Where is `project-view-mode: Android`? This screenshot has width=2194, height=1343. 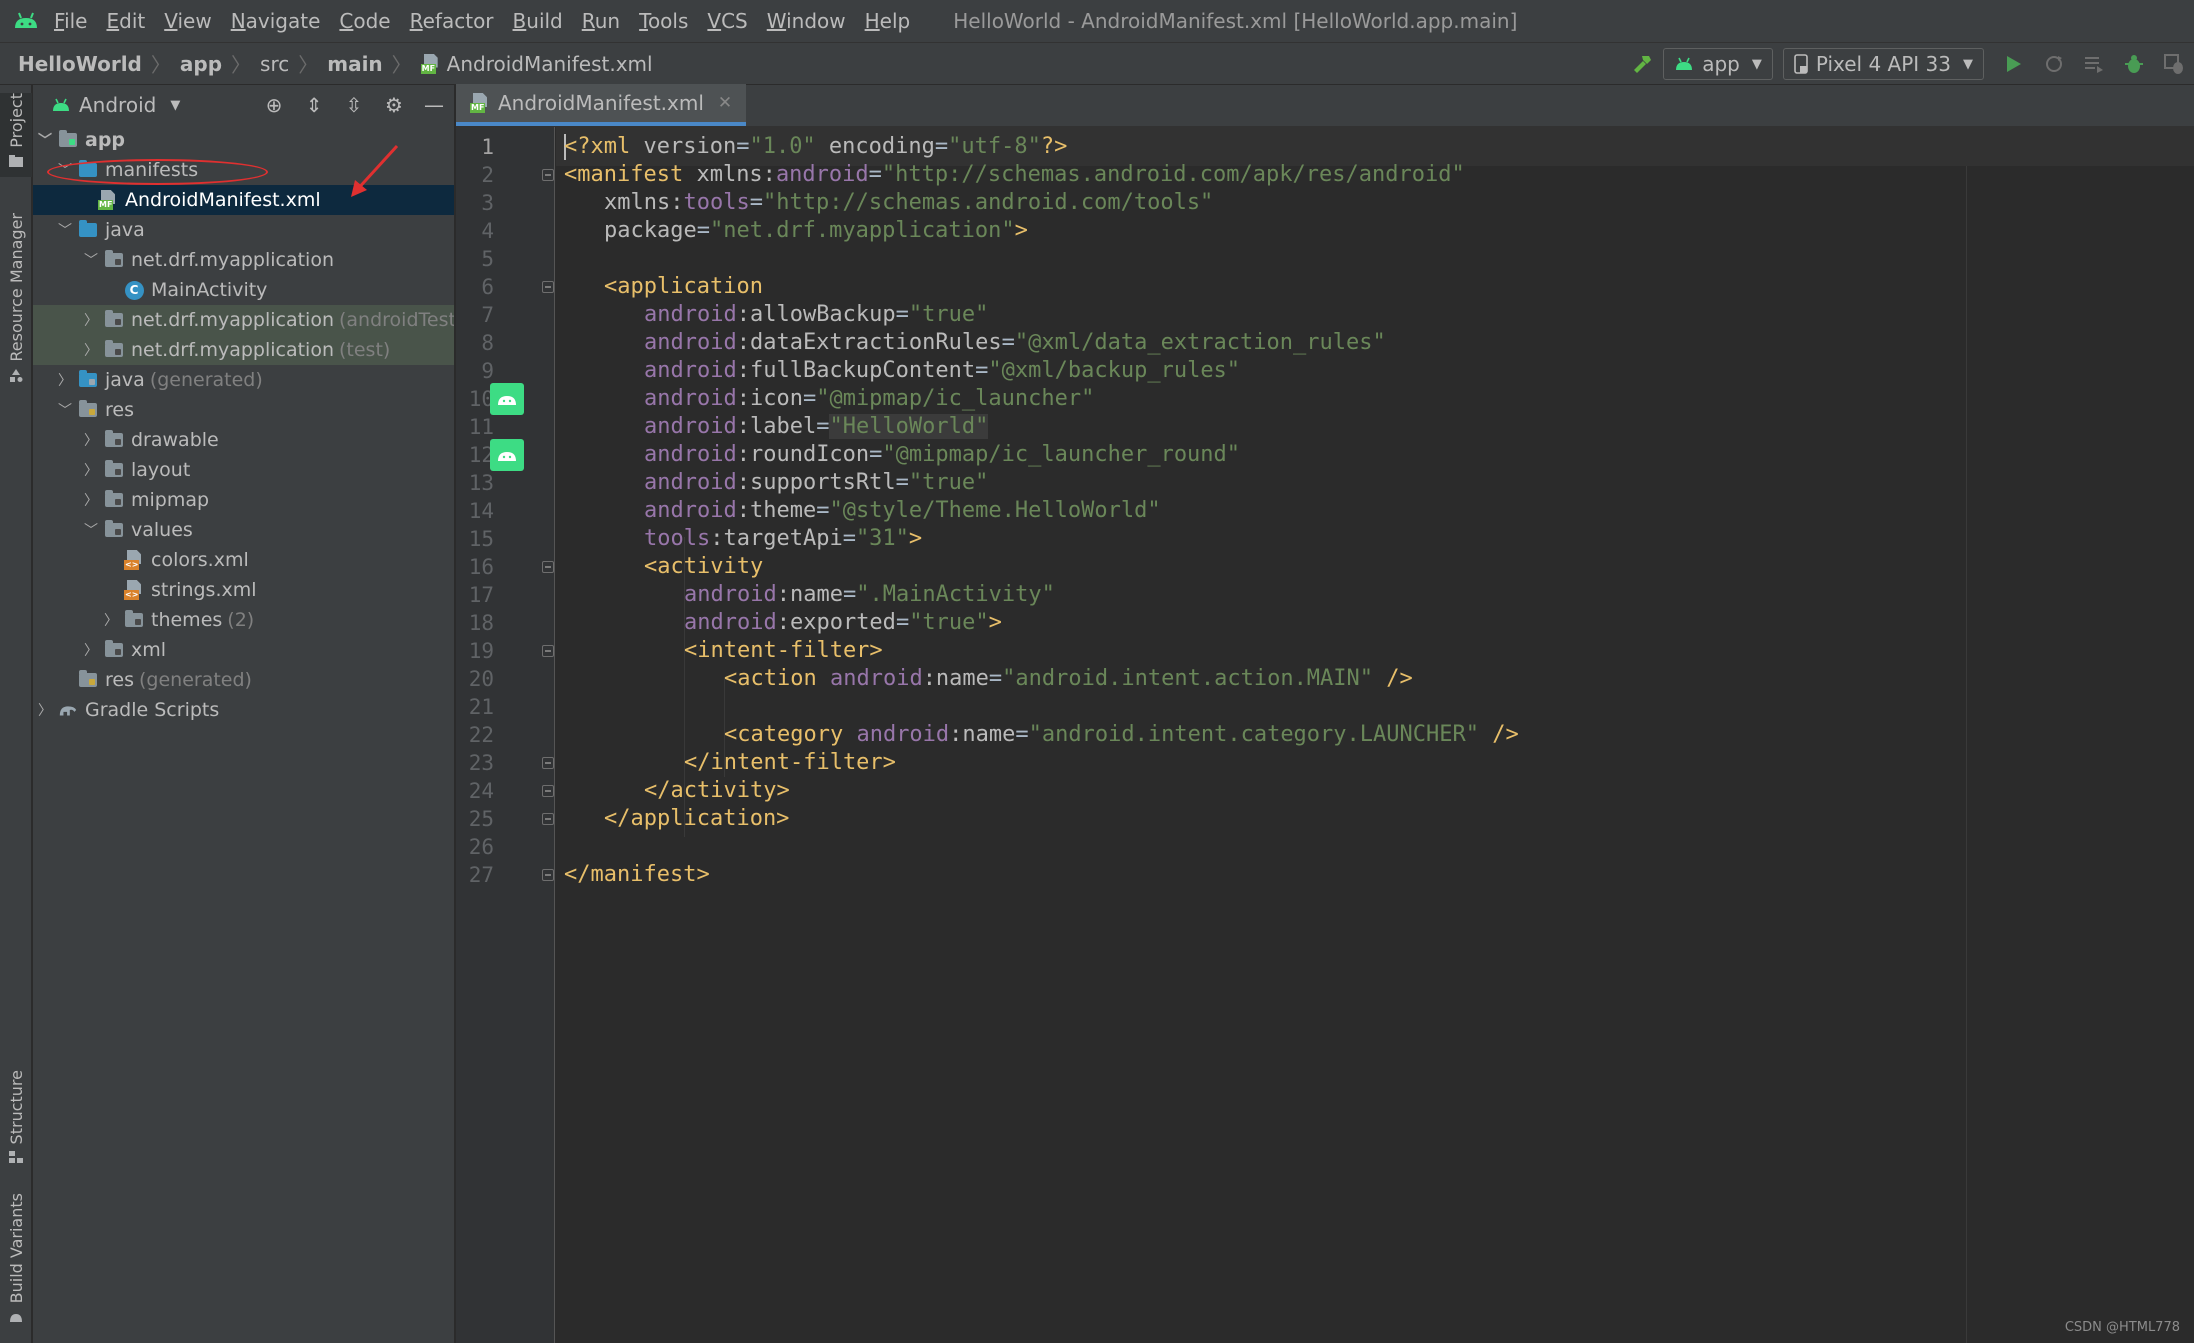
project-view-mode: Android is located at coordinates (117, 105).